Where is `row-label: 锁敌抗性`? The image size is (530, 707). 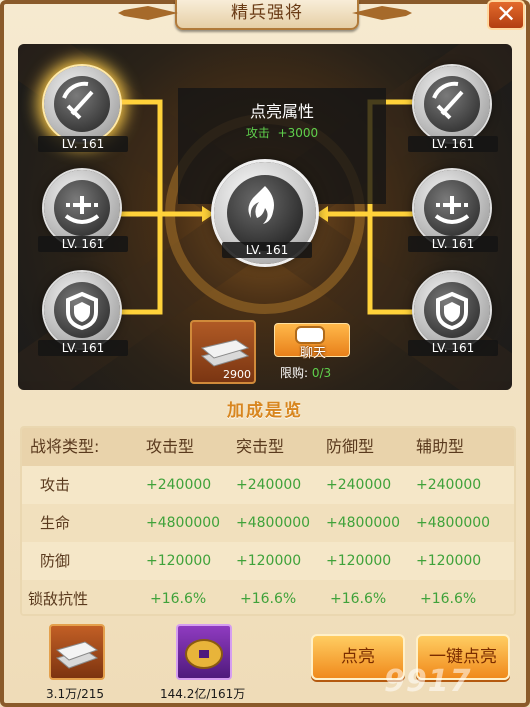
row-label: 锁敌抗性 is located at coordinates (58, 599).